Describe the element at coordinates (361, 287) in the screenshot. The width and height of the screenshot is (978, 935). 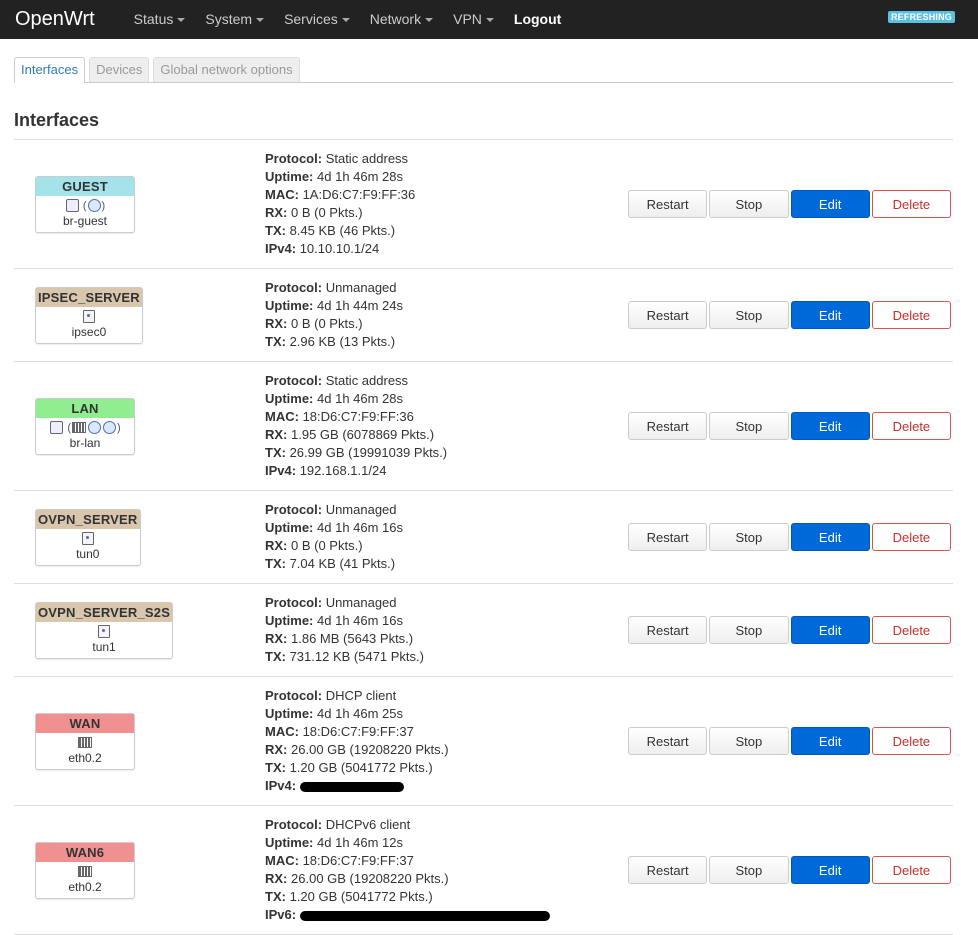
I see `info-value: Unmanaged` at that location.